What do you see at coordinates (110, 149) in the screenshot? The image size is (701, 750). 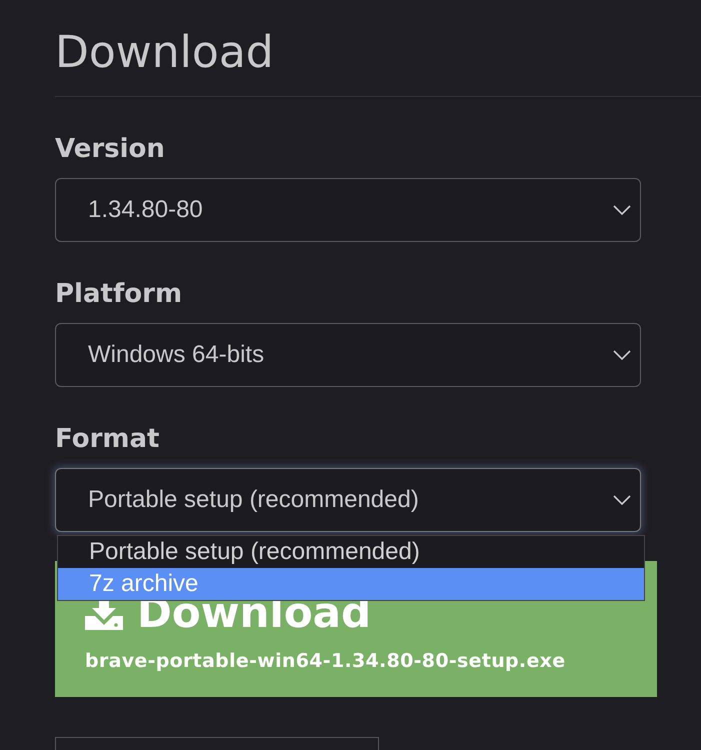 I see `field-label: Version` at bounding box center [110, 149].